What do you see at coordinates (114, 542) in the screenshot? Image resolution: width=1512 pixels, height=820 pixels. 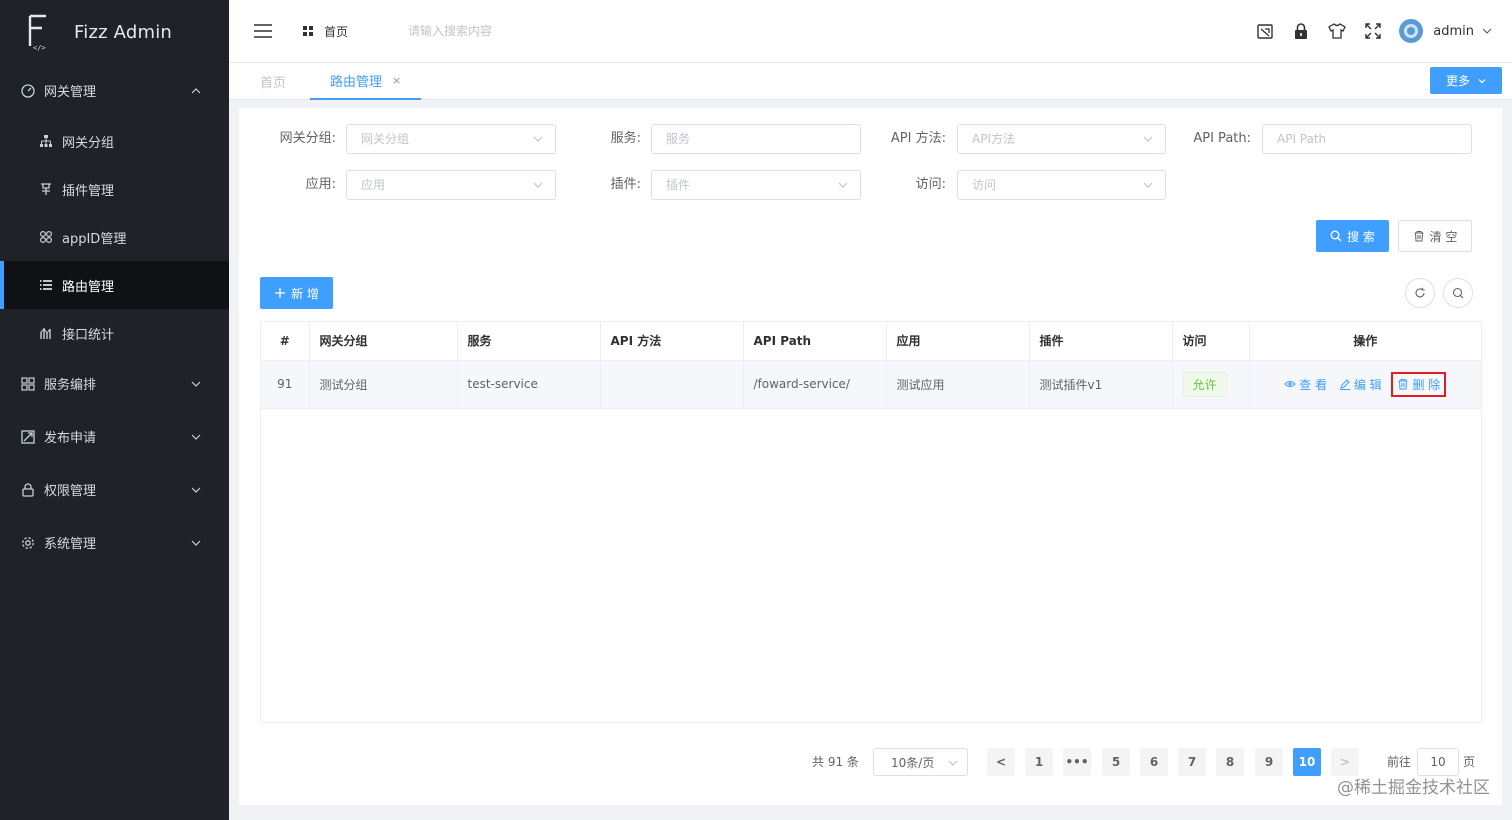 I see `menu-system: 系统管理` at bounding box center [114, 542].